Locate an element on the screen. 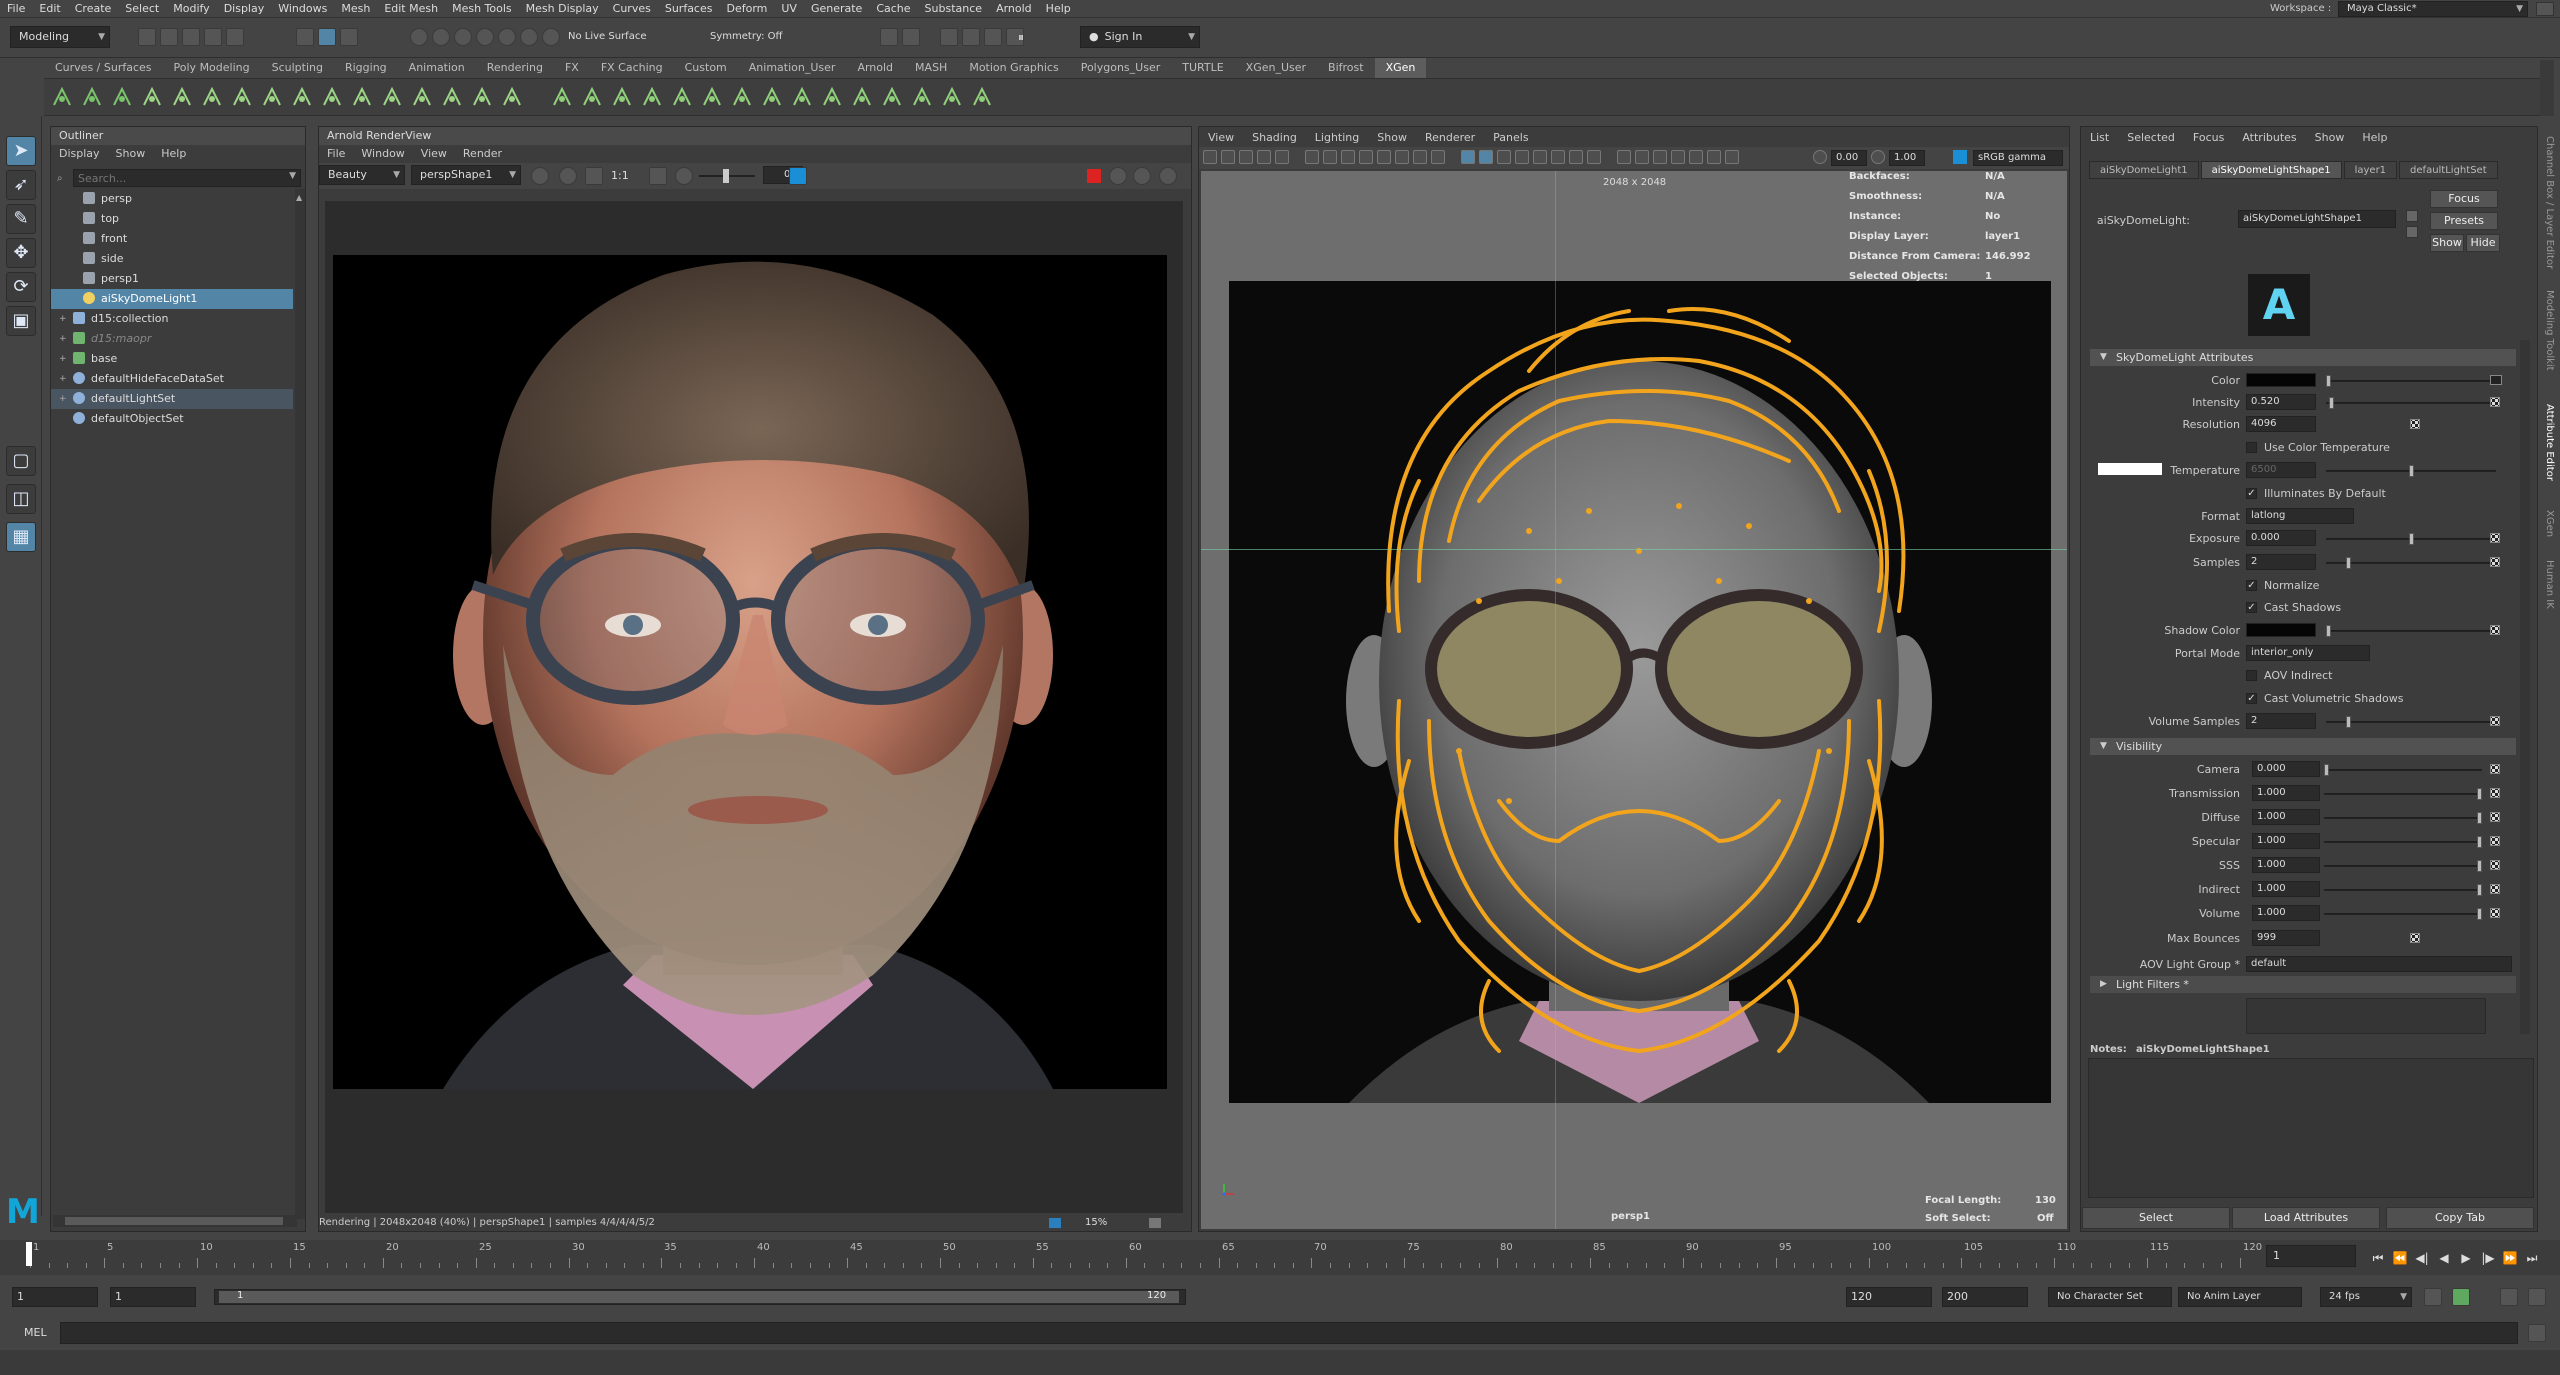 Image resolution: width=2560 pixels, height=1375 pixels. xgen-cut-icon is located at coordinates (332, 97).